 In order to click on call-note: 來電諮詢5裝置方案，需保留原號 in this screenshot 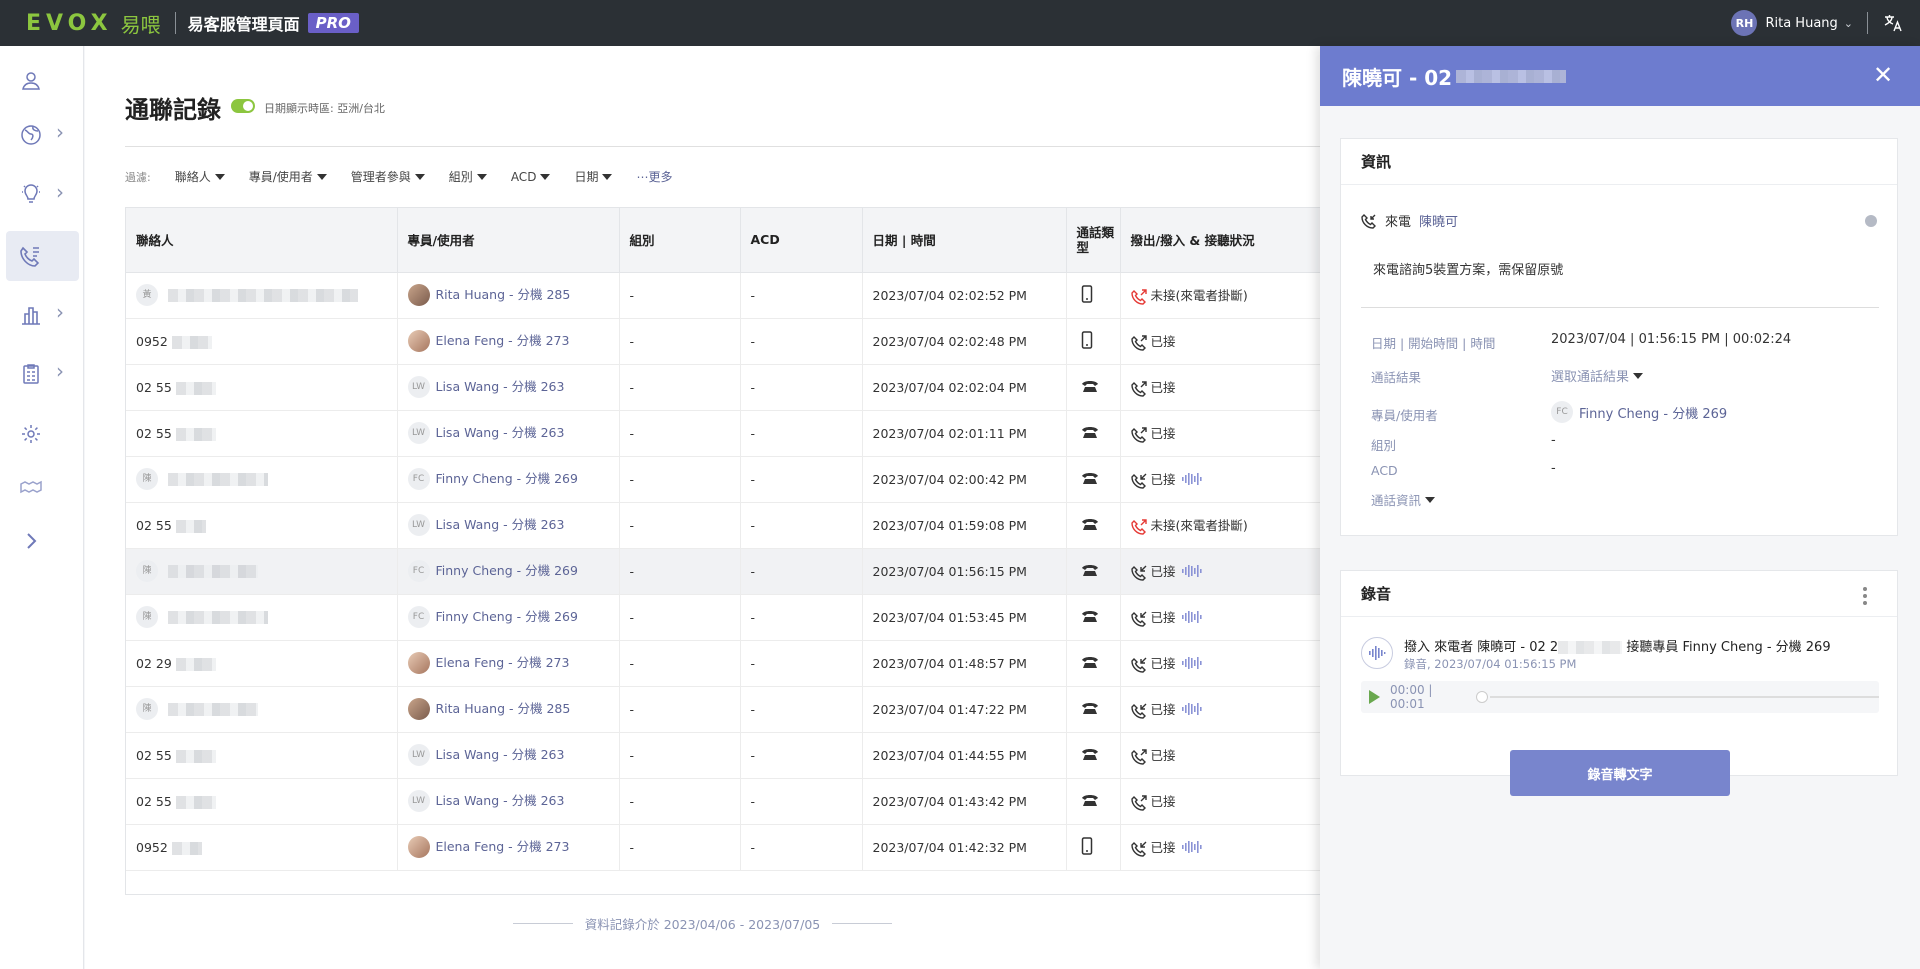, I will do `click(1468, 268)`.